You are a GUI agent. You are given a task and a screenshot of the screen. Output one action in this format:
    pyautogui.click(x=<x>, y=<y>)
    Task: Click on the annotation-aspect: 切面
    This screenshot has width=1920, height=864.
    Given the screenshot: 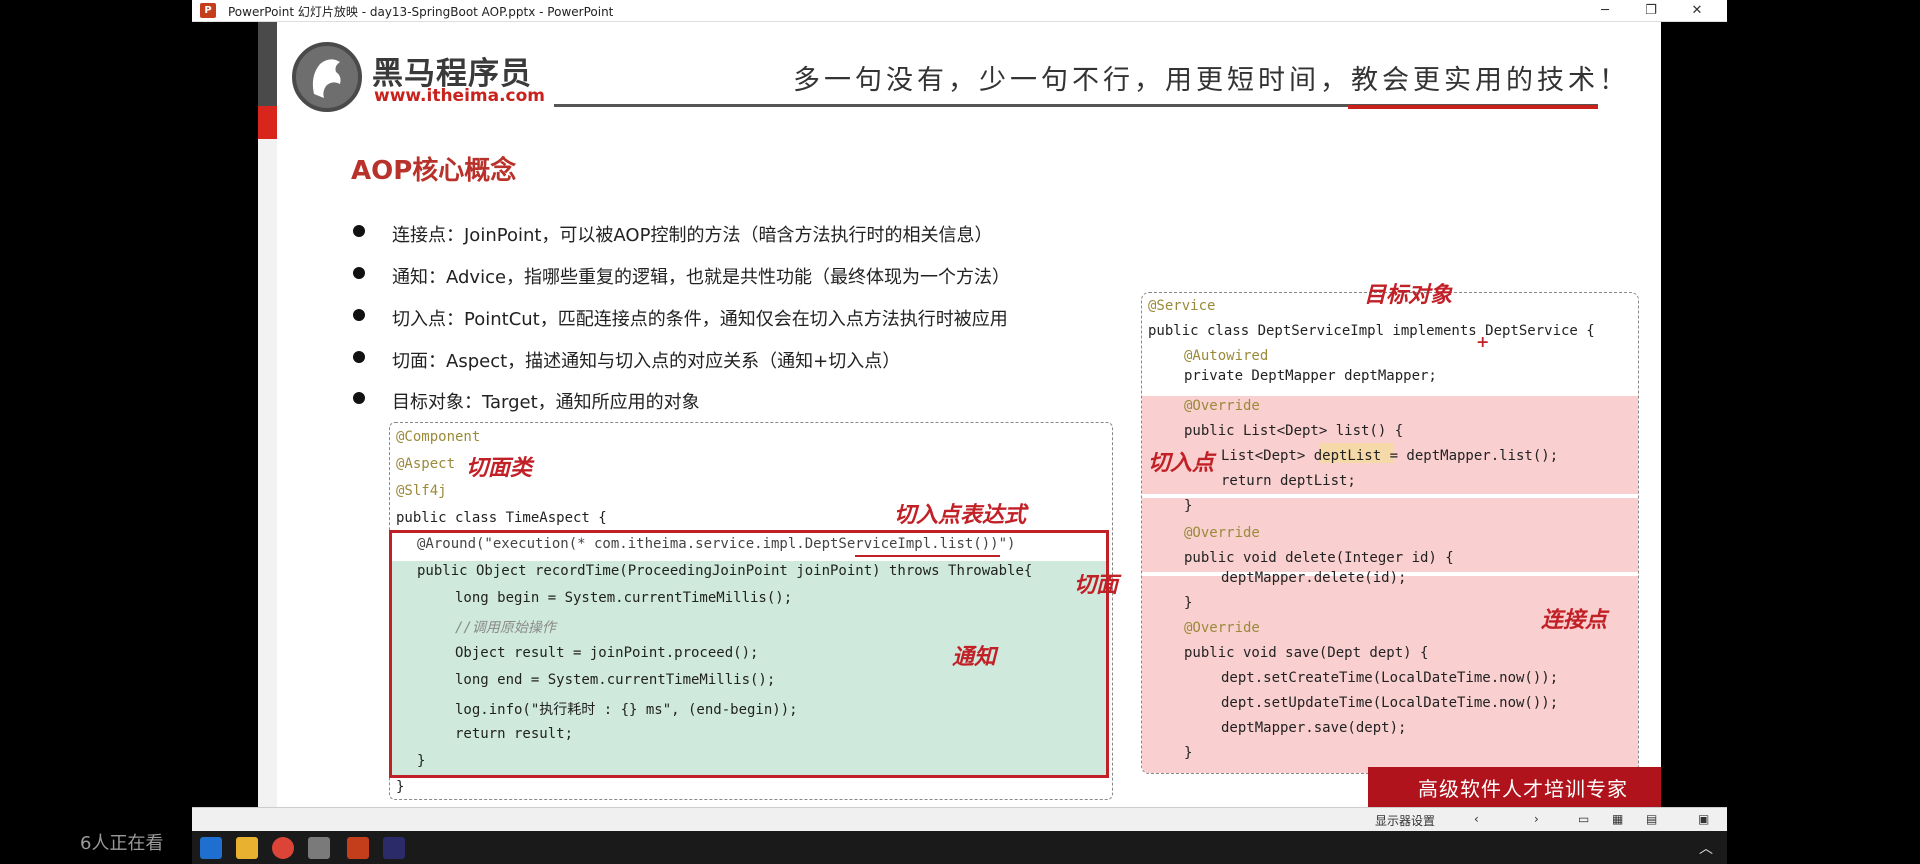 What is the action you would take?
    pyautogui.click(x=1096, y=585)
    